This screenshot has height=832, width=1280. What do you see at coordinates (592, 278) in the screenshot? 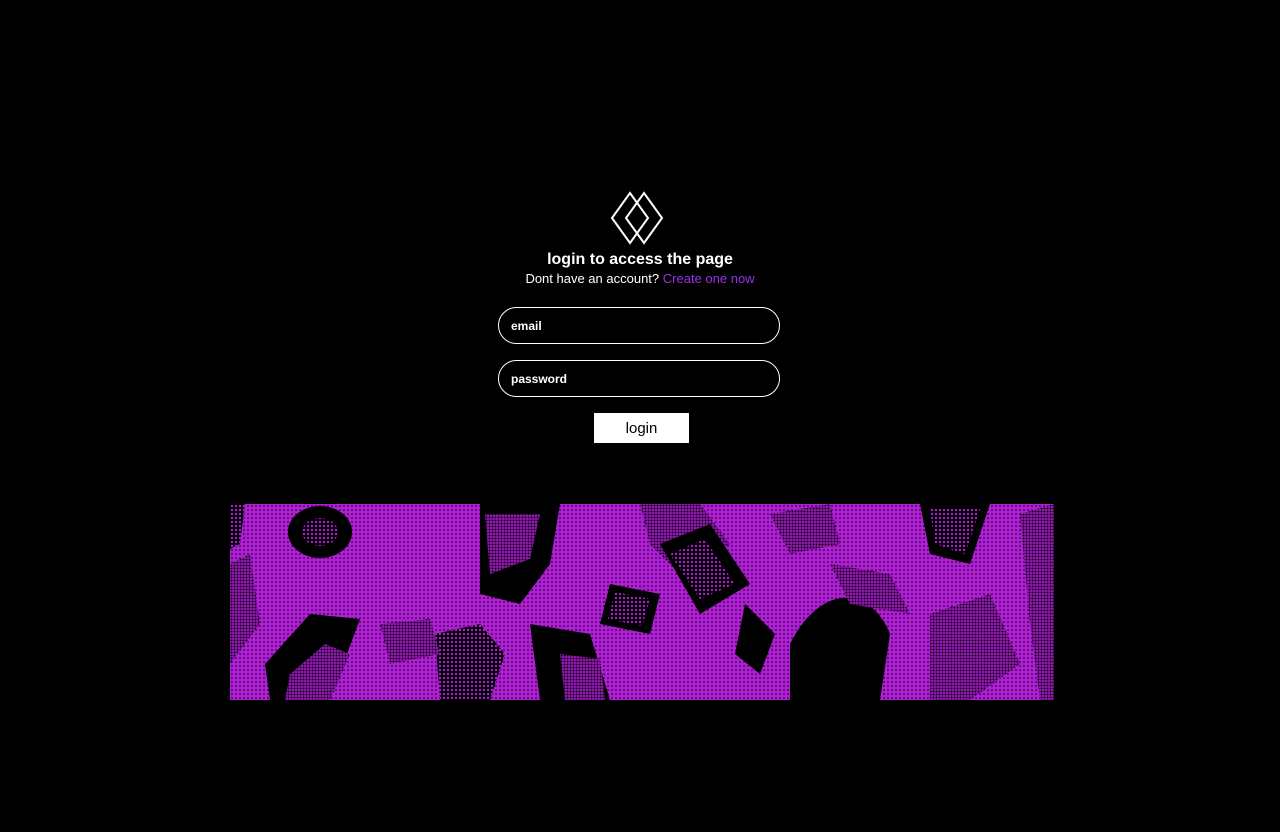
I see `signup-prompt-text: Dont have an account?` at bounding box center [592, 278].